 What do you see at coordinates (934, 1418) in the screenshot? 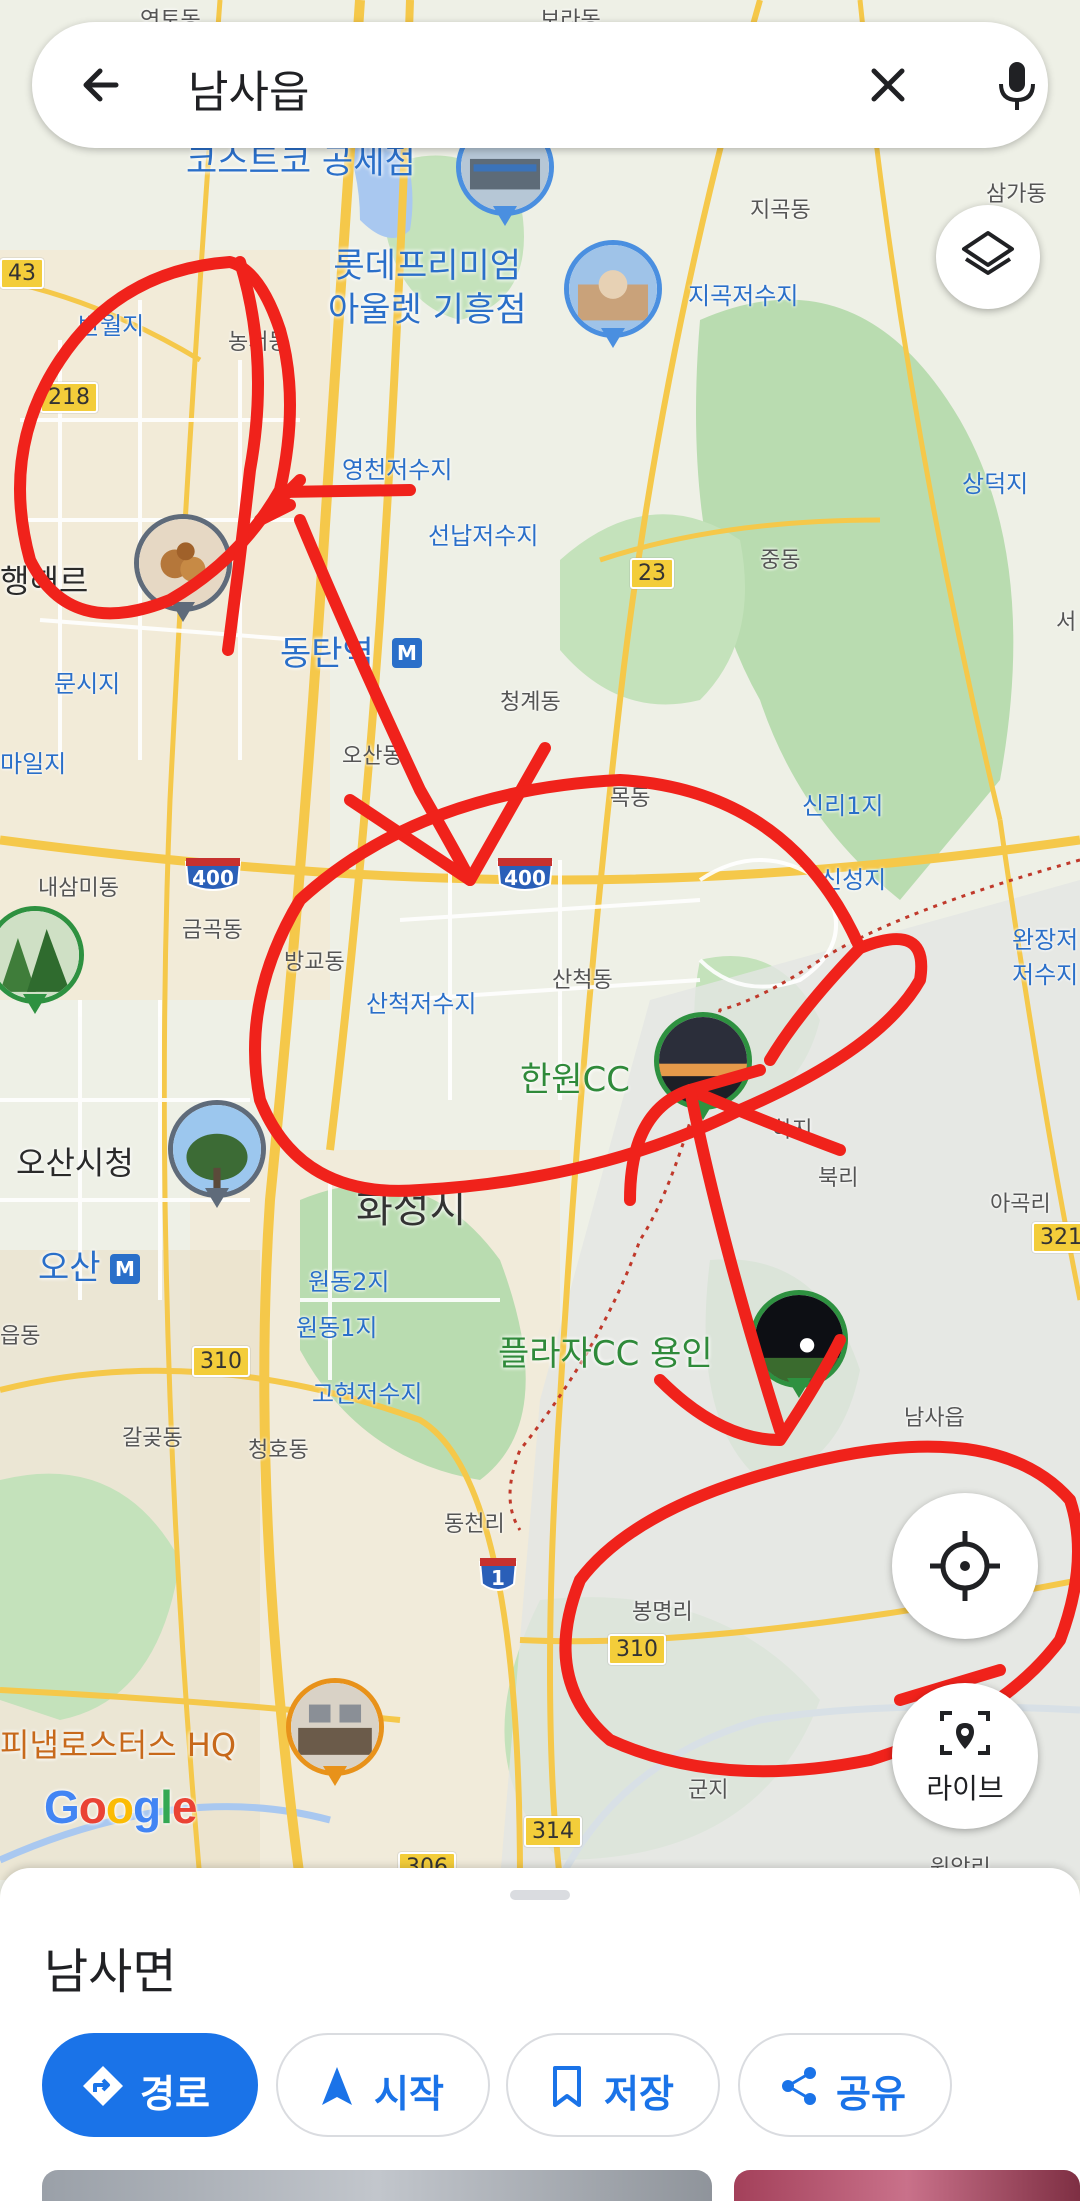
I see `namsa-eup-label: 남사읍` at bounding box center [934, 1418].